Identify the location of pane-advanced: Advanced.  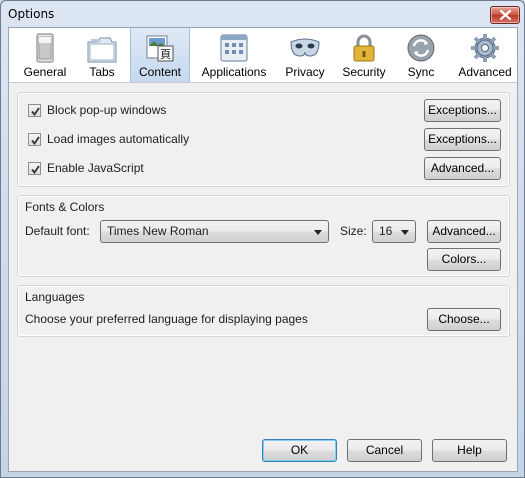
(485, 55).